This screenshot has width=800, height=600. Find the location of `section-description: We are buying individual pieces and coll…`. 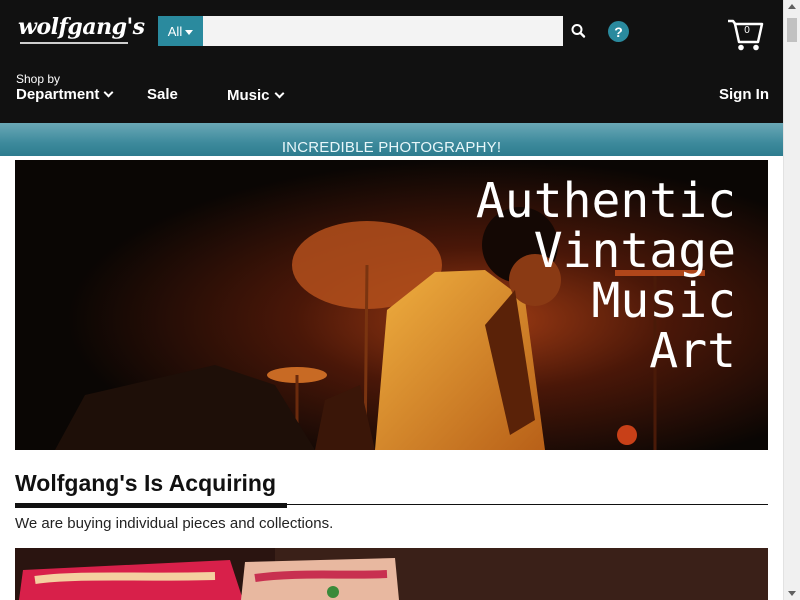

section-description: We are buying individual pieces and coll… is located at coordinates (174, 523).